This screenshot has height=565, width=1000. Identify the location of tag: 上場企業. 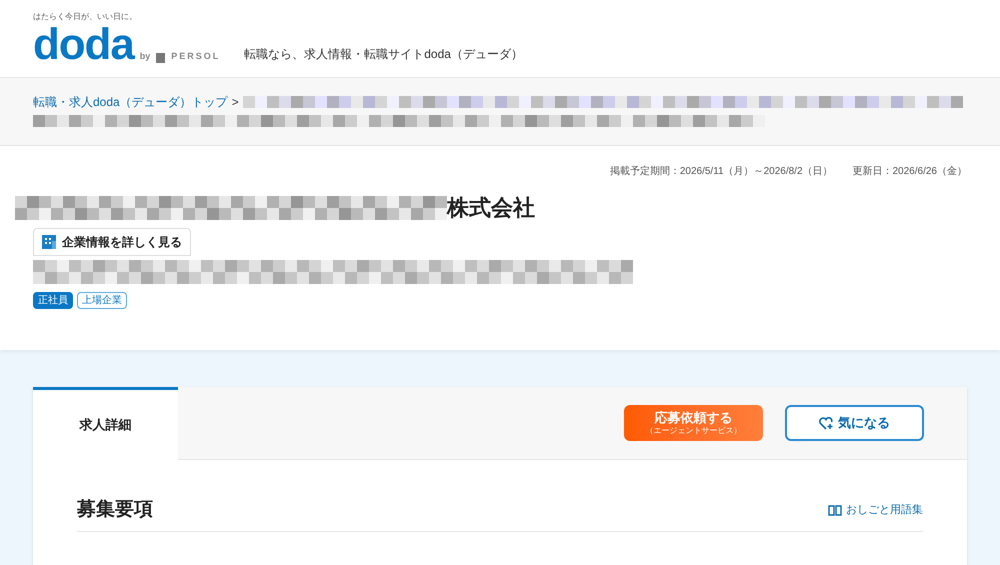
(102, 300).